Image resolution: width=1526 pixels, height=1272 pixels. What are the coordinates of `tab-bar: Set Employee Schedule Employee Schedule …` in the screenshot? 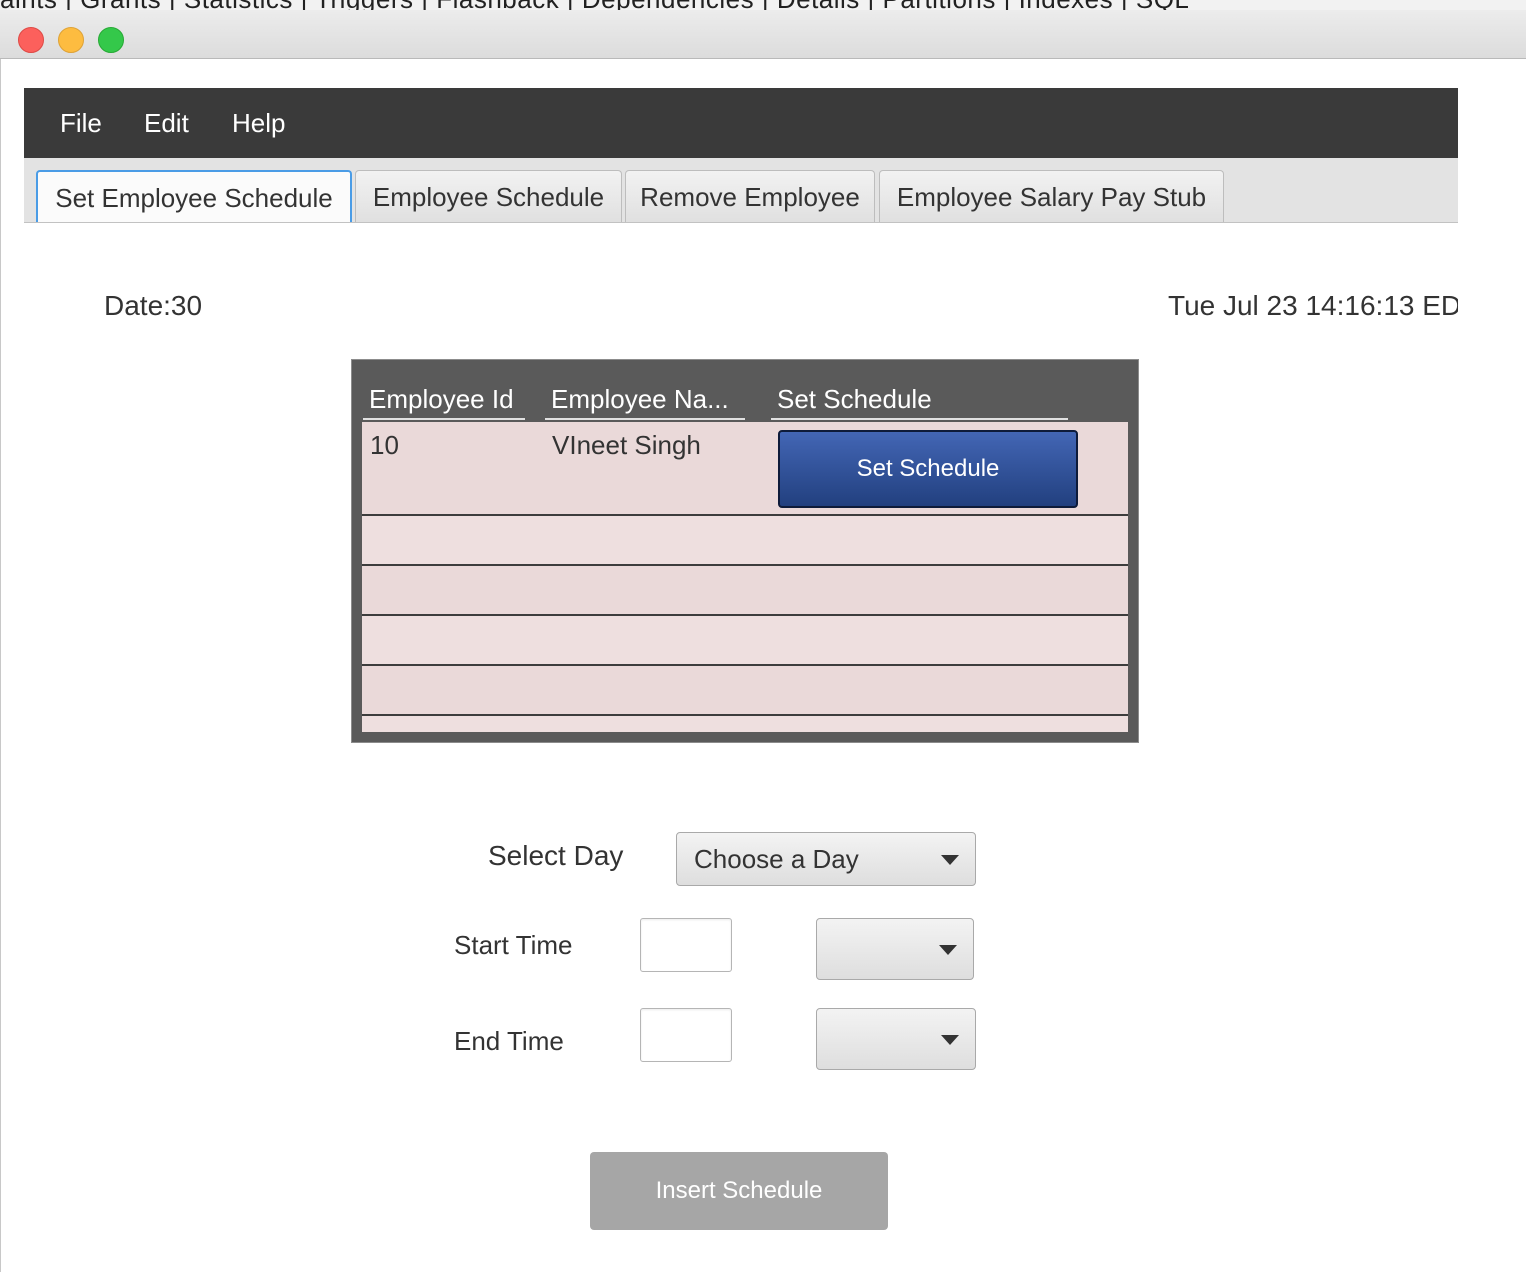 It's located at (741, 190).